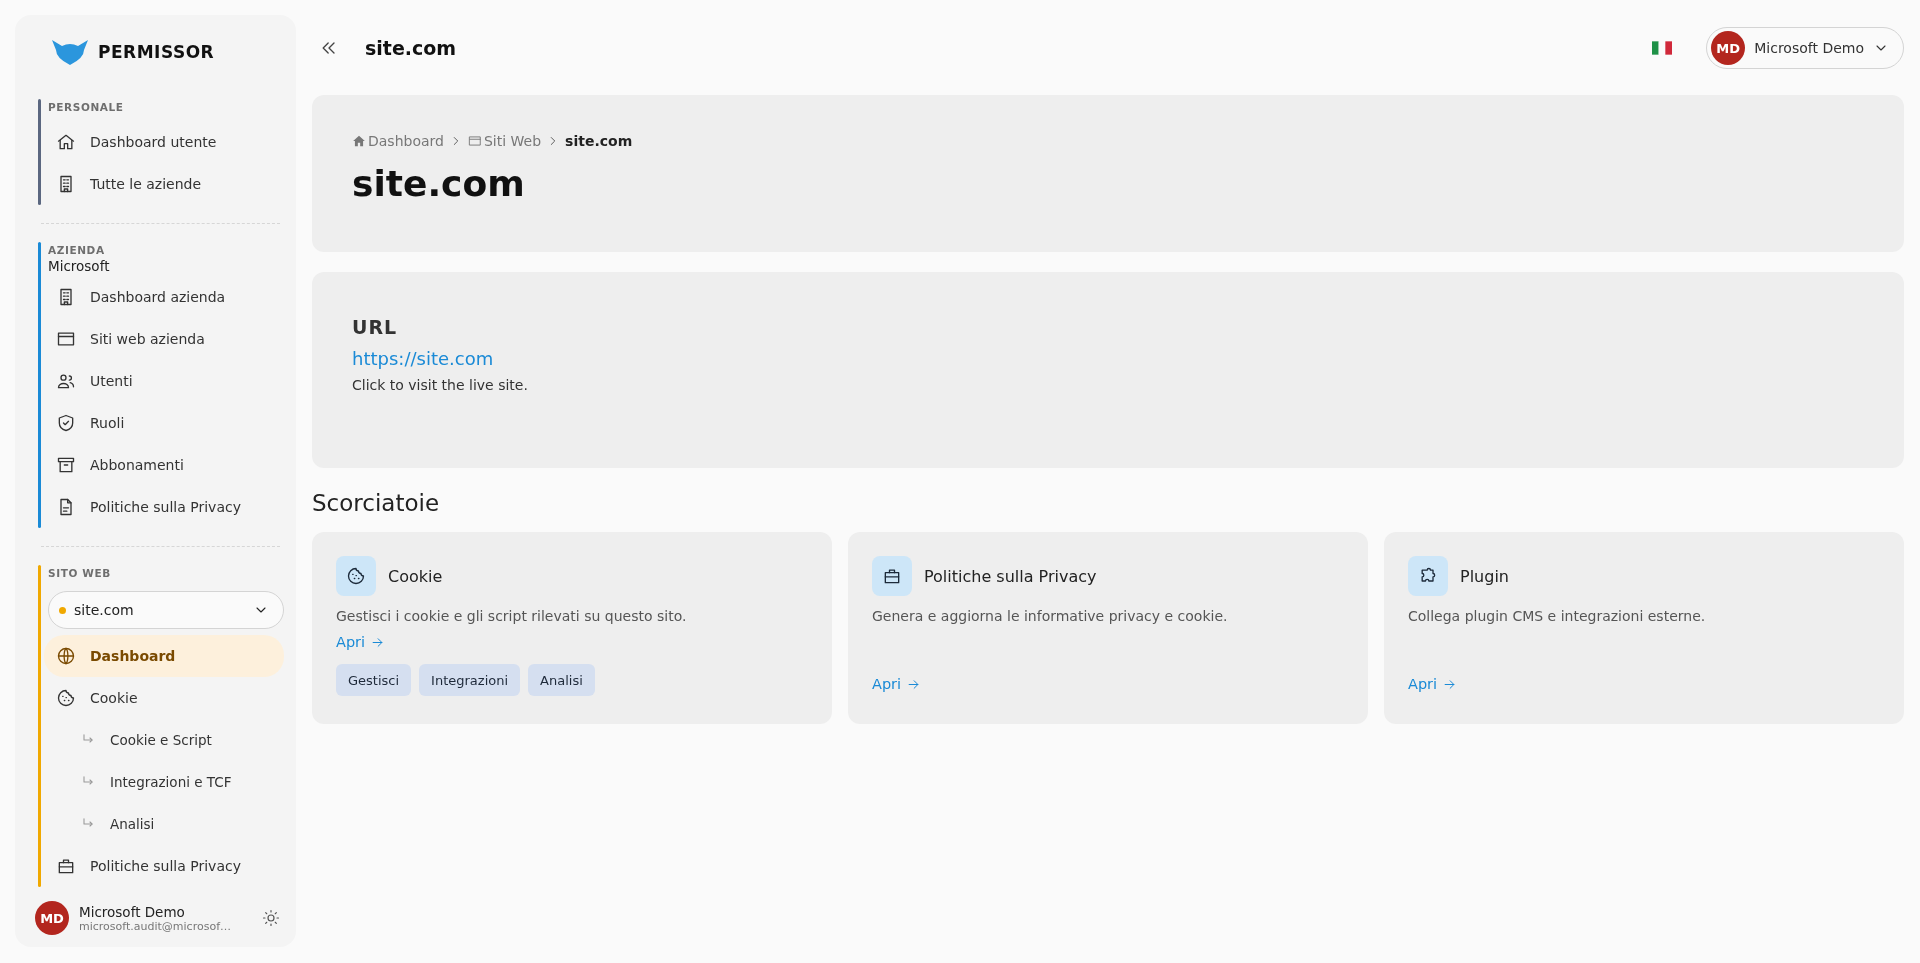  What do you see at coordinates (66, 423) in the screenshot?
I see `shield-icon` at bounding box center [66, 423].